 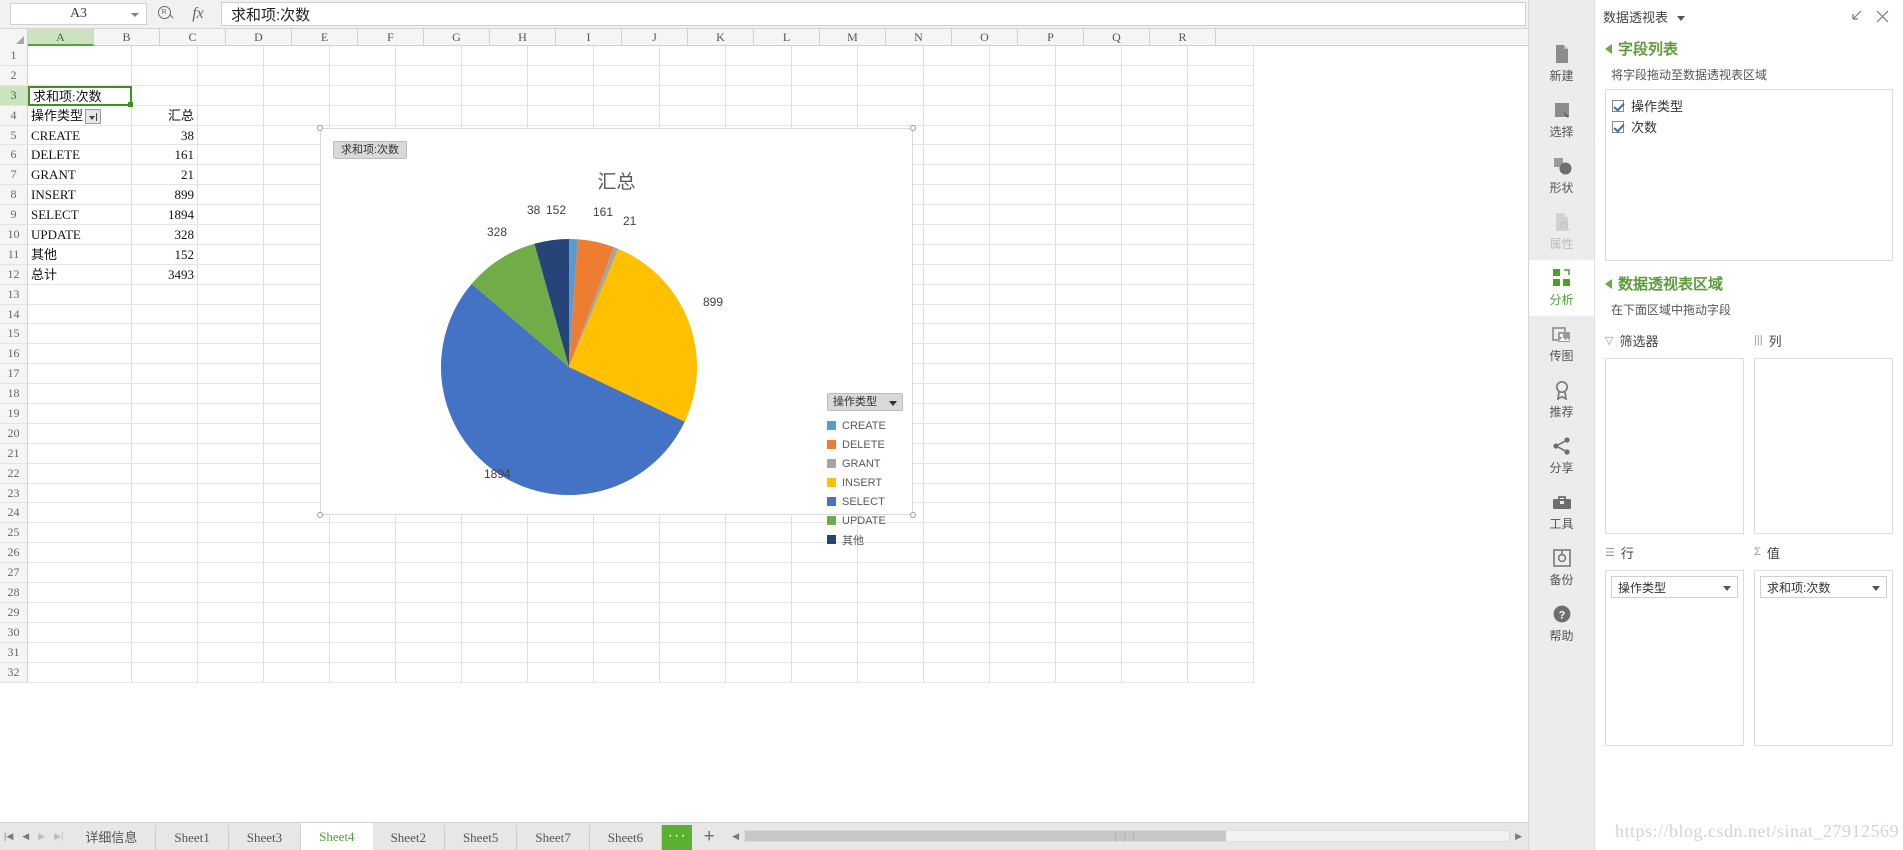 I want to click on grid-cell-A2, so click(x=80, y=75).